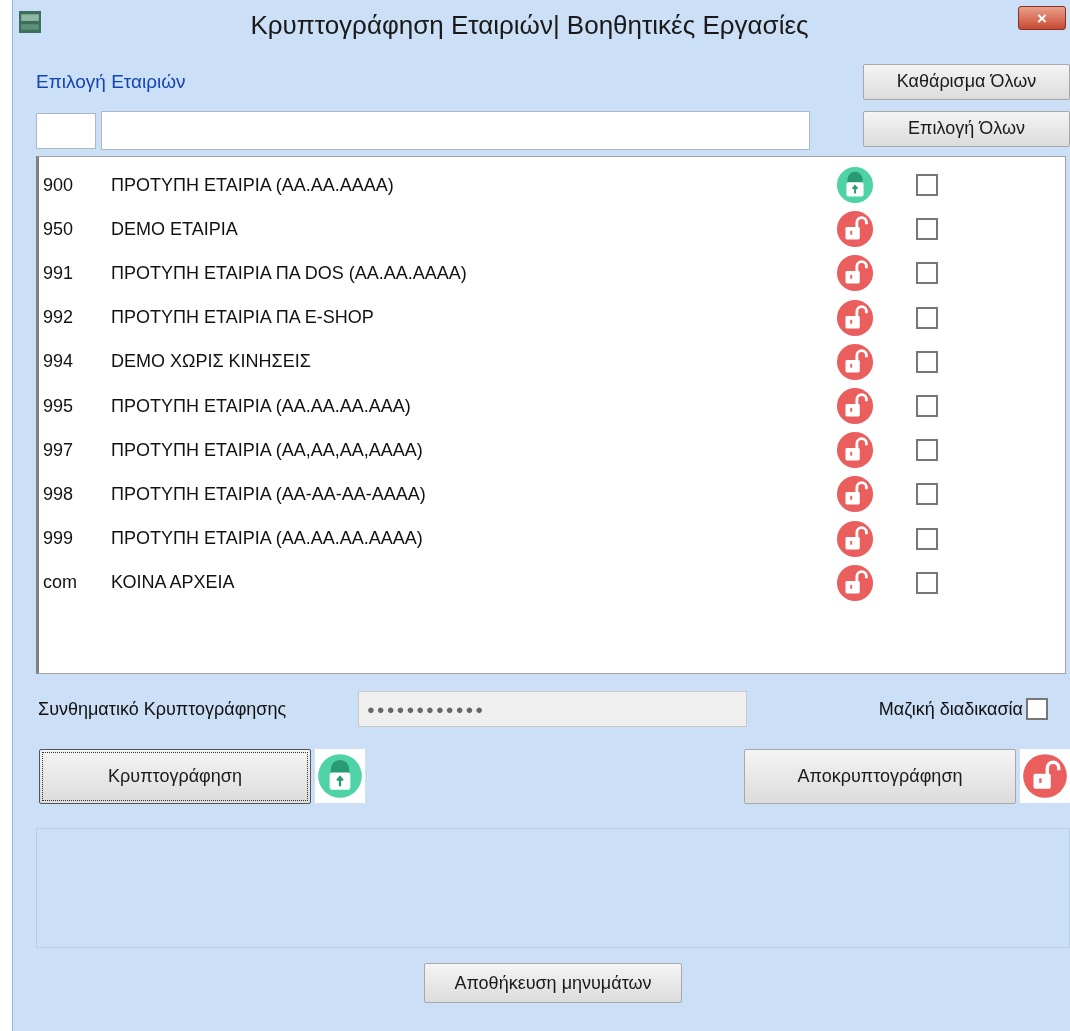  Describe the element at coordinates (243, 318) in the screenshot. I see `company-name: ΠΡΟΤΥΠΗ ΕΤΑΙΡΙΑ ΠΑ E-SHOP` at that location.